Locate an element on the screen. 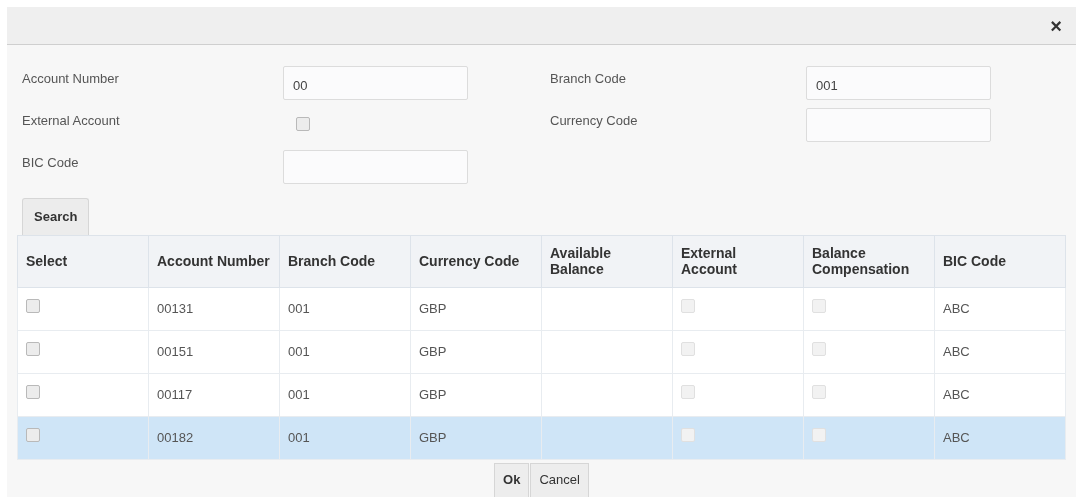 The image size is (1076, 497). column-header: Account Number is located at coordinates (213, 261).